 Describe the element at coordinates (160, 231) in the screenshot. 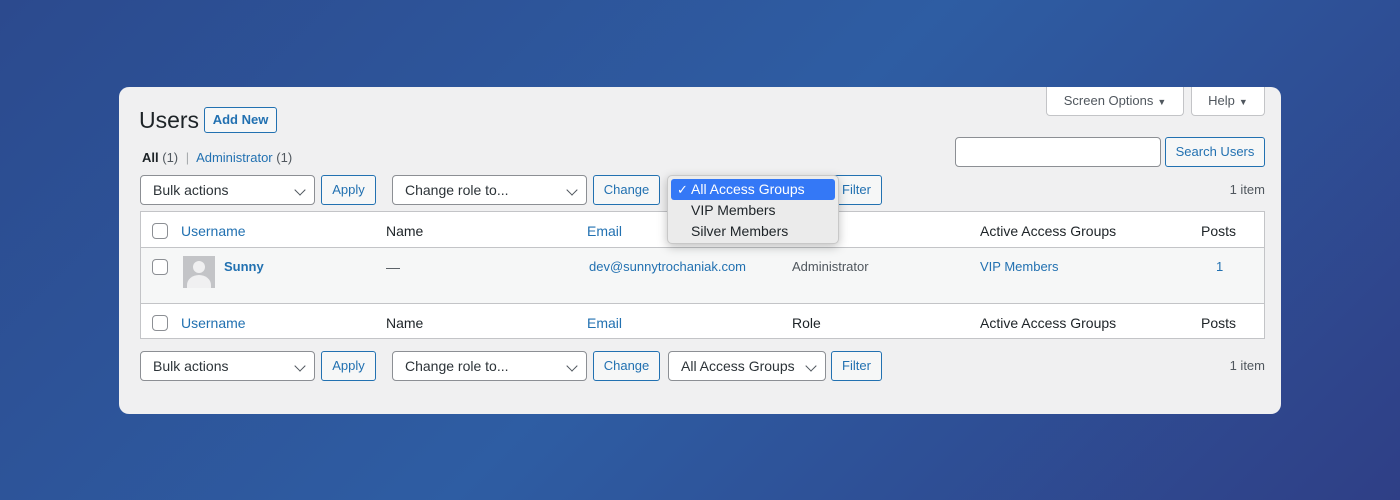

I see `select-all-checkbox` at that location.